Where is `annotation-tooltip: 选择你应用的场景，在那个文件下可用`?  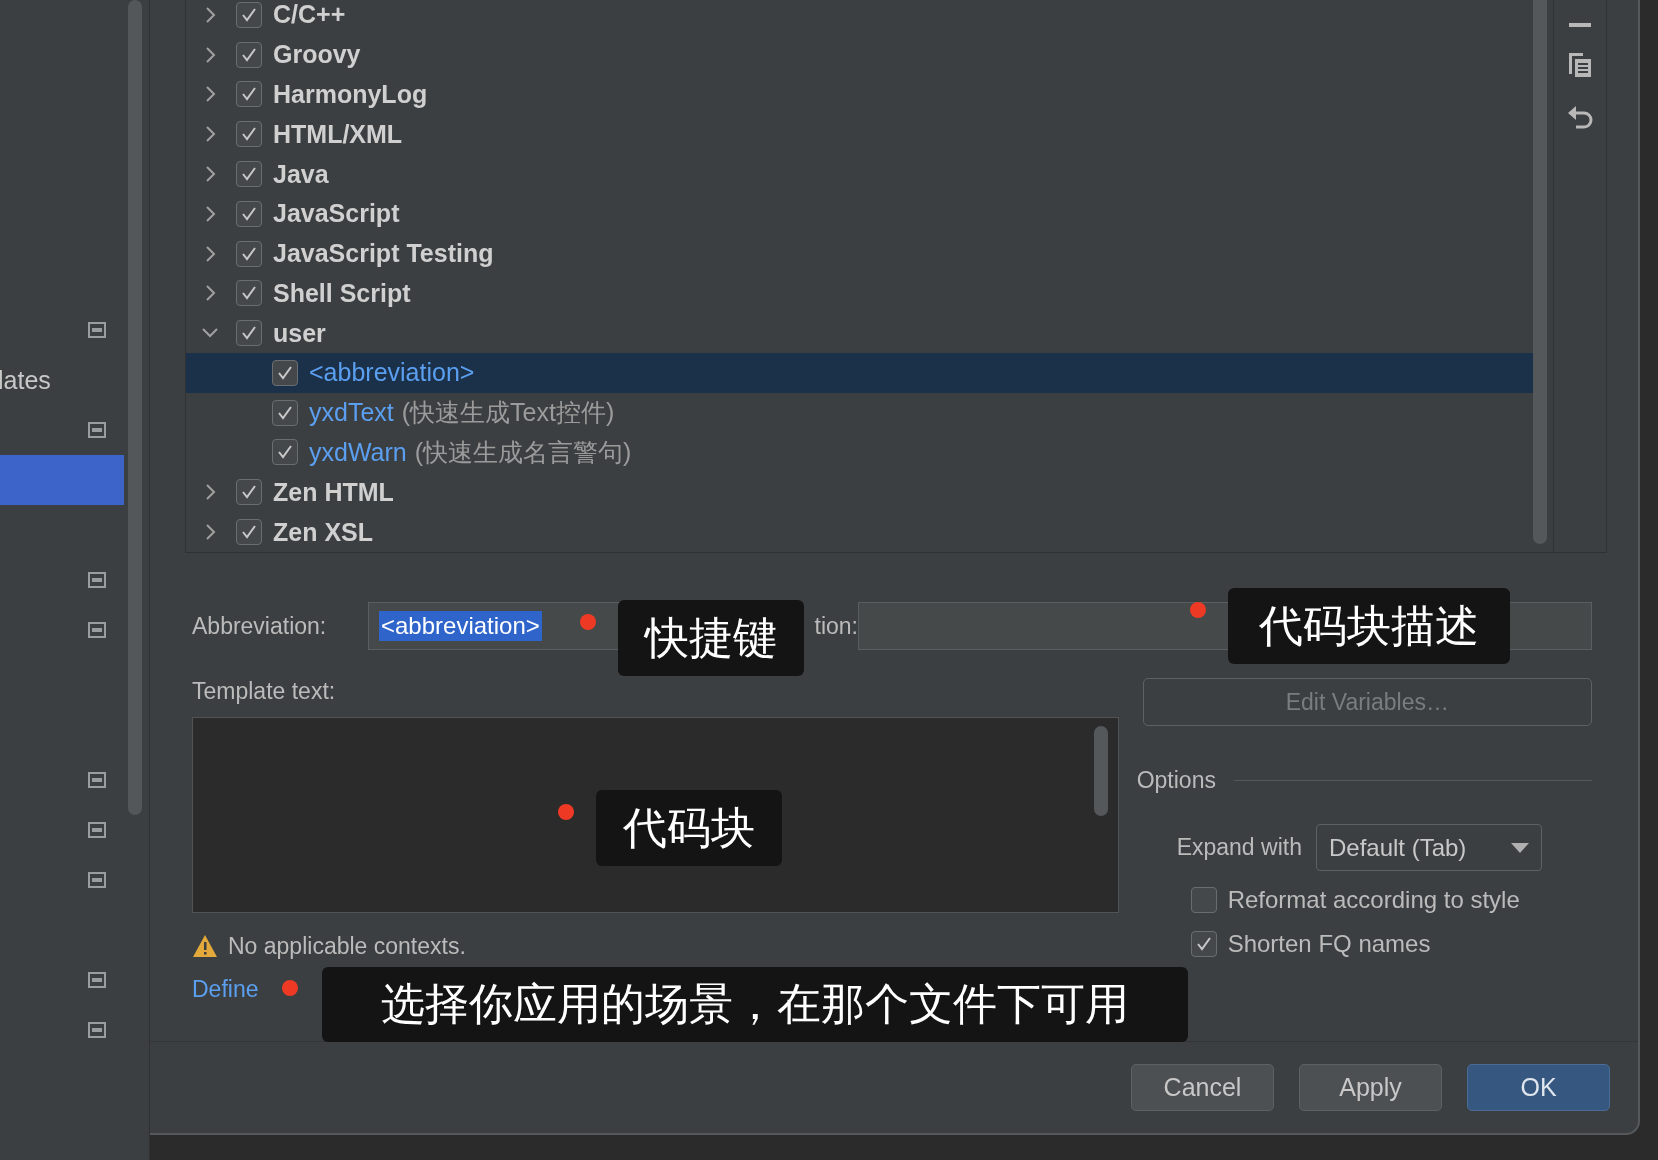
annotation-tooltip: 选择你应用的场景，在那个文件下可用 is located at coordinates (755, 1004).